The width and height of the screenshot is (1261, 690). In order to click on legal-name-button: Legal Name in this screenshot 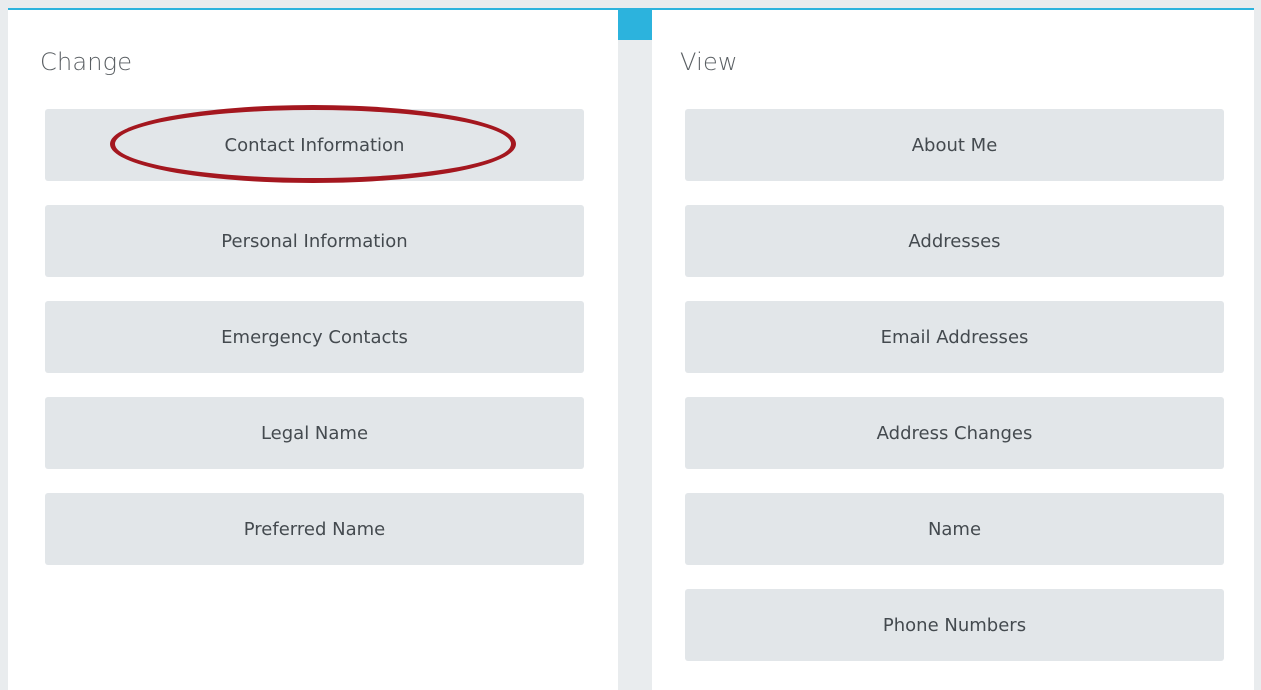, I will do `click(314, 433)`.